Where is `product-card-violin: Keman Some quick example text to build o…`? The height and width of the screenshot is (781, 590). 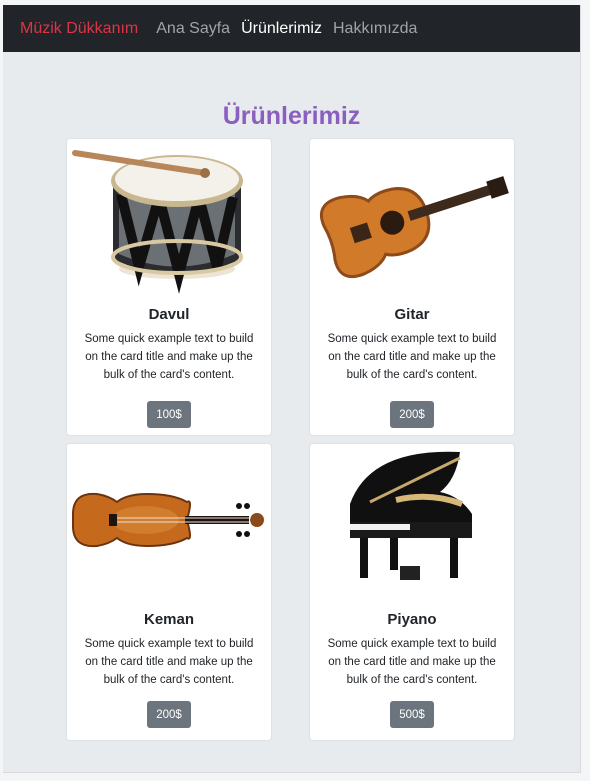 product-card-violin: Keman Some quick example text to build o… is located at coordinates (169, 592).